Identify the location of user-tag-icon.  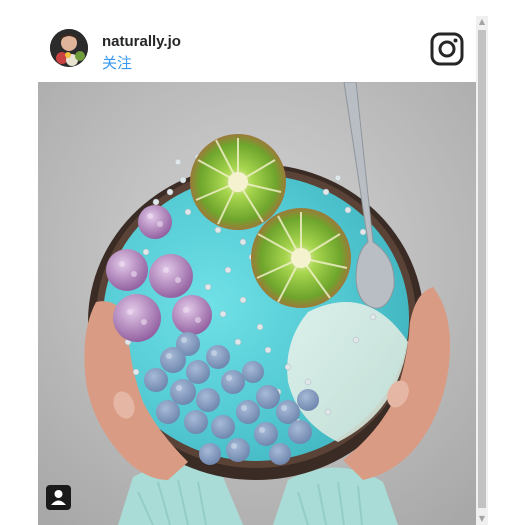
(58, 497).